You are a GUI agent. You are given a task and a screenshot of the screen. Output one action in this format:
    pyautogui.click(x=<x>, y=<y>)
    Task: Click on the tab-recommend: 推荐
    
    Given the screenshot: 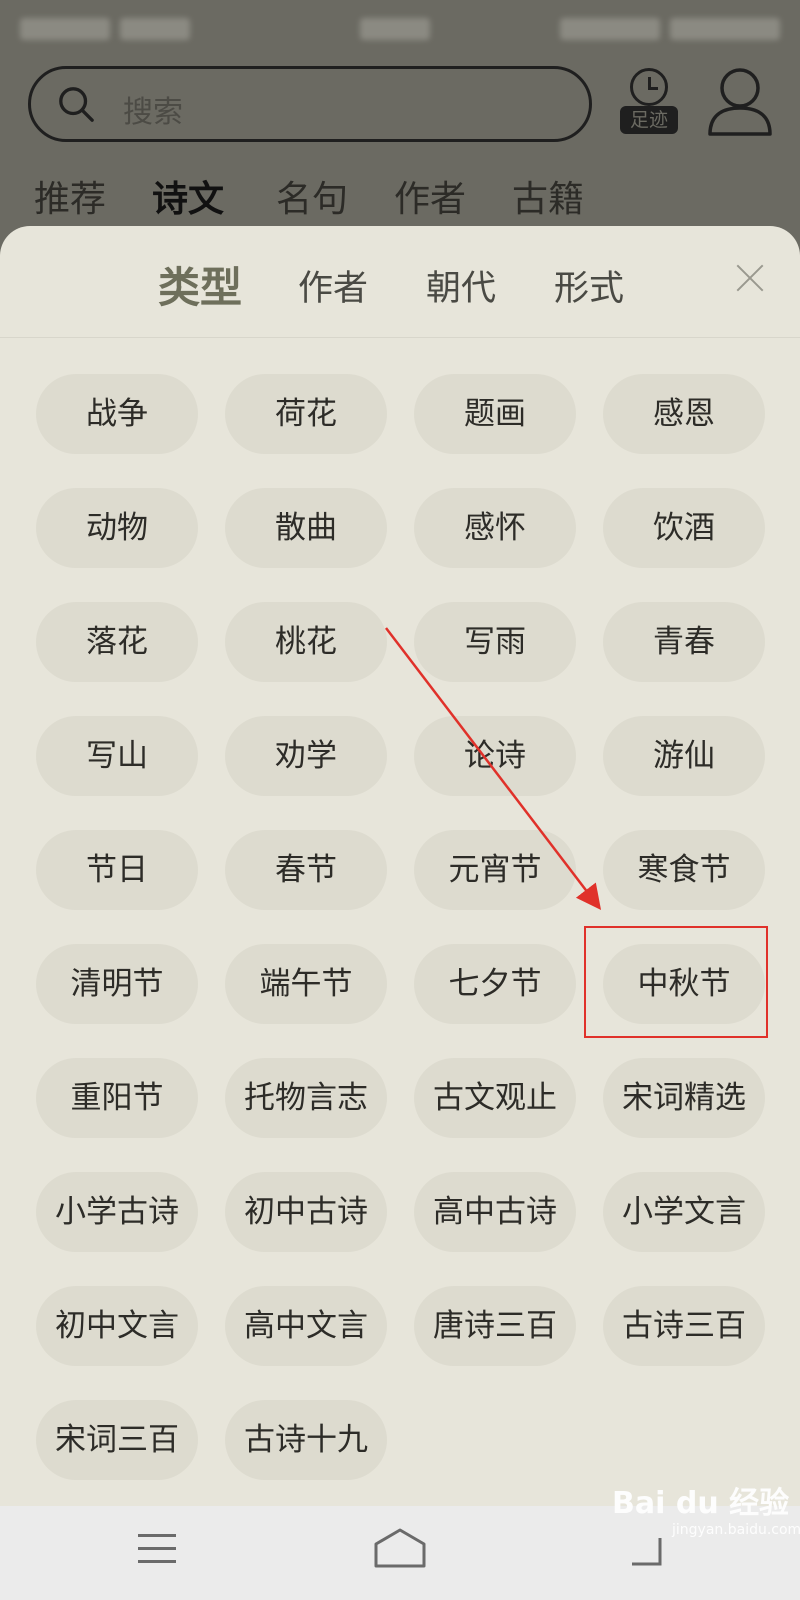 What is the action you would take?
    pyautogui.click(x=70, y=196)
    